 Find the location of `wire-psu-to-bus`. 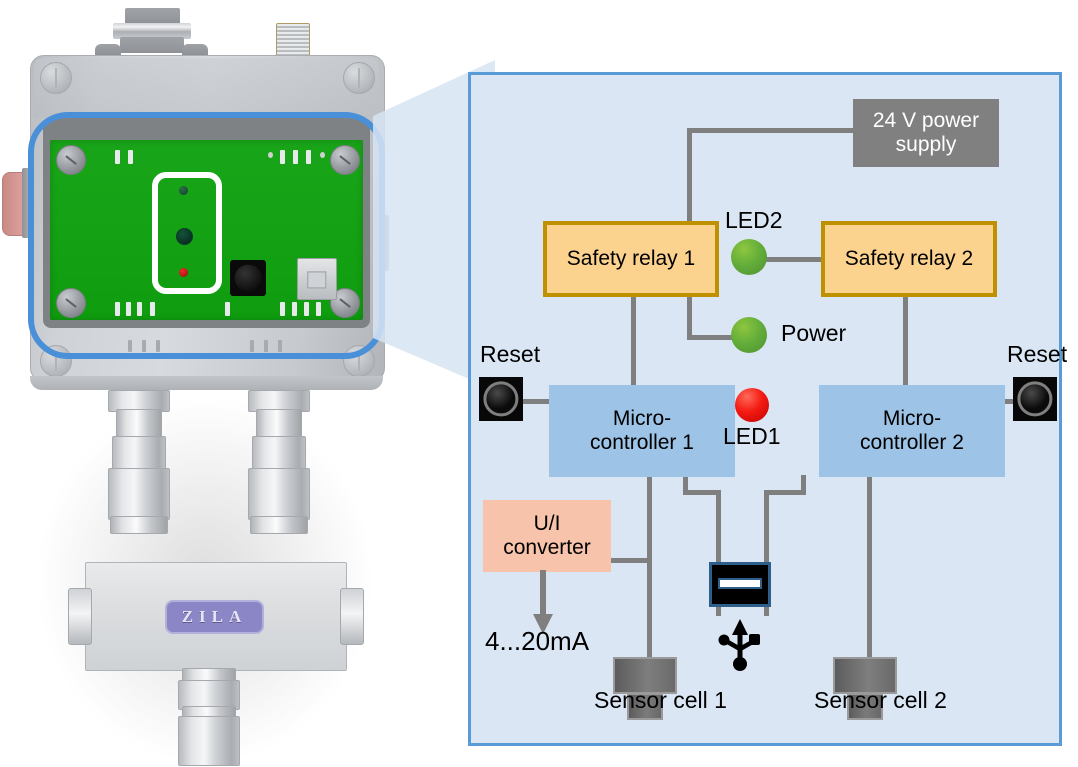

wire-psu-to-bus is located at coordinates (771, 130).